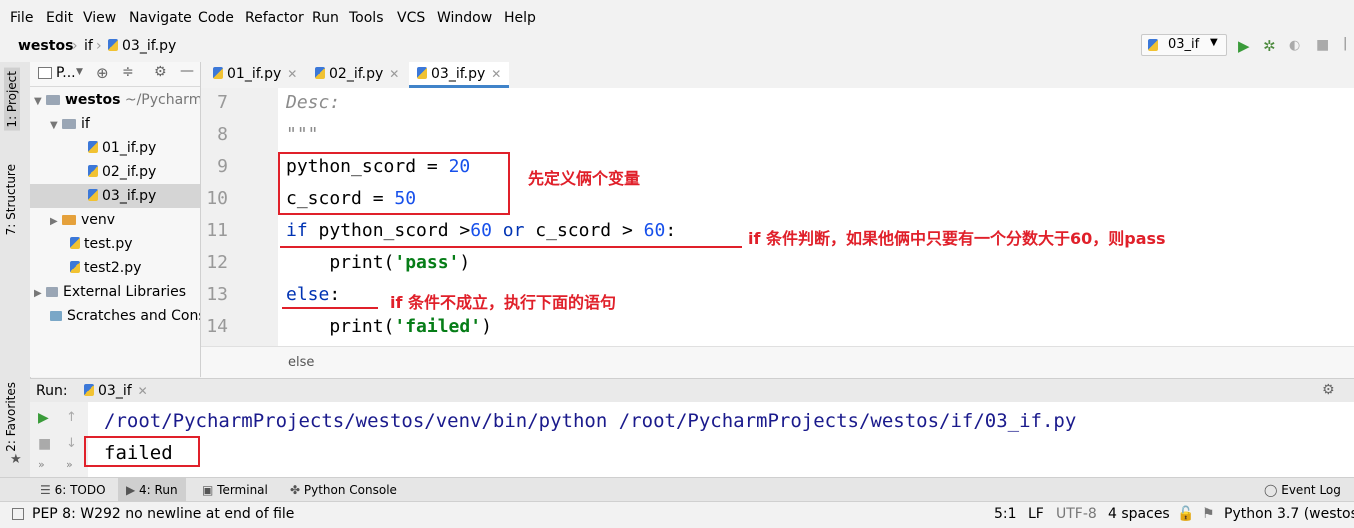 This screenshot has height=528, width=1354. I want to click on menu-navigate: Navigate, so click(160, 18).